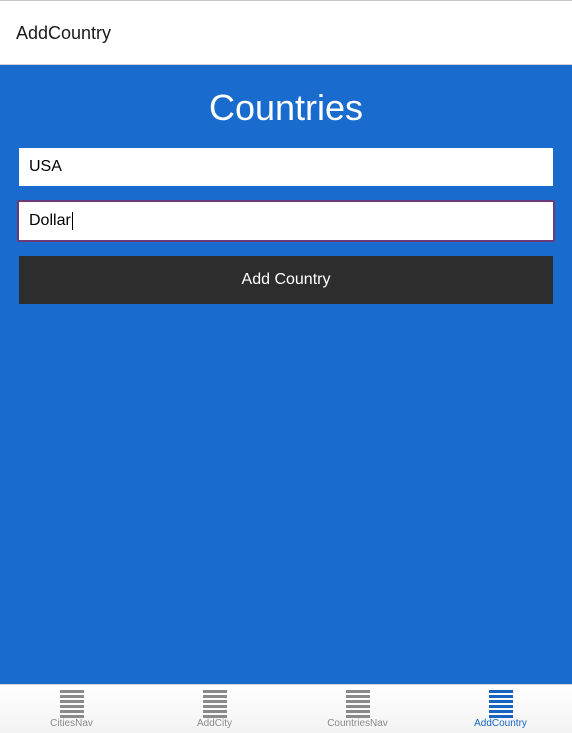  What do you see at coordinates (357, 723) in the screenshot?
I see `tab-label-countries-nav: CountriesNav` at bounding box center [357, 723].